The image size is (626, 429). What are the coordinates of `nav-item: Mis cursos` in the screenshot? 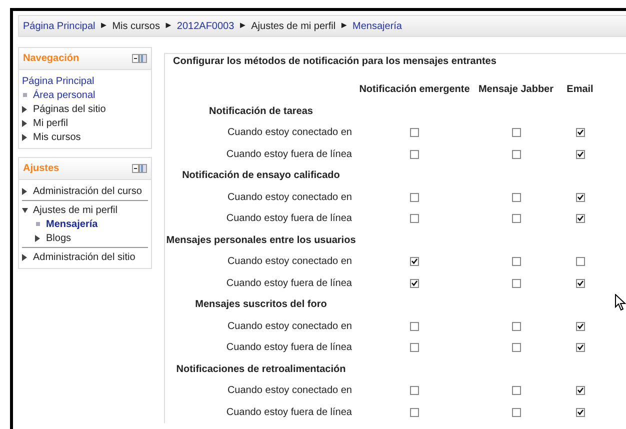 It's located at (57, 137).